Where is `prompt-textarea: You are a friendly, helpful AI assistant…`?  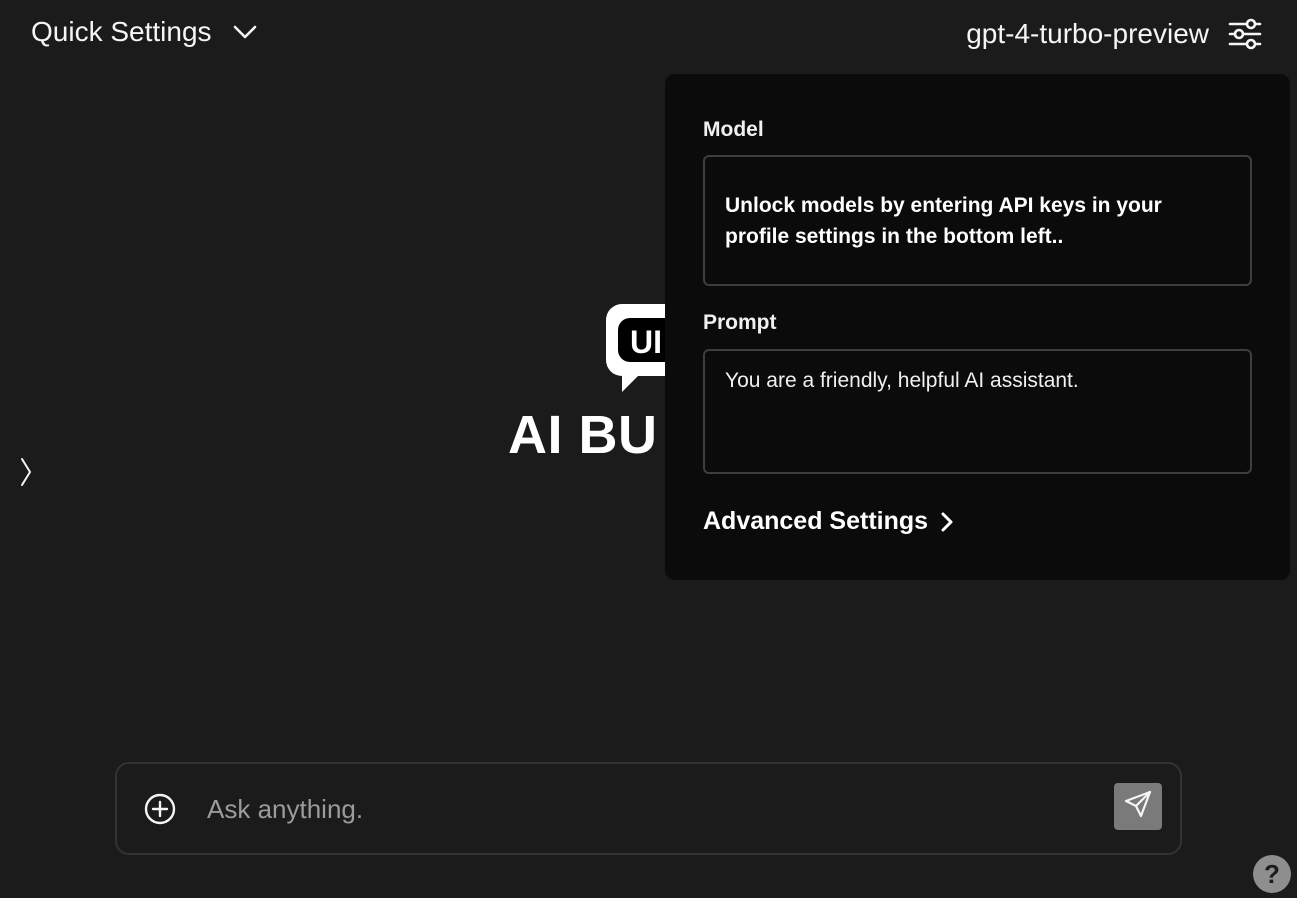 prompt-textarea: You are a friendly, helpful AI assistant… is located at coordinates (977, 411).